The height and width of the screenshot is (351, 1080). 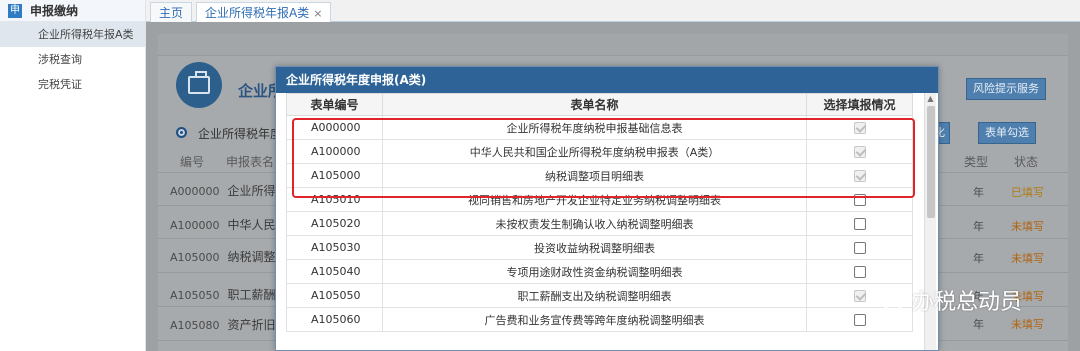 I want to click on form-name: 职工薪酬支出及纳税调整明细表, so click(x=594, y=295).